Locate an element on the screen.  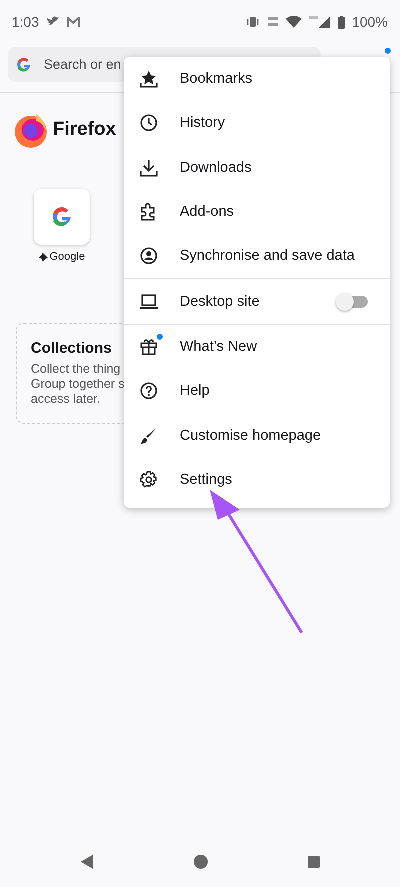
collections-text: Group together s is located at coordinates (78, 384).